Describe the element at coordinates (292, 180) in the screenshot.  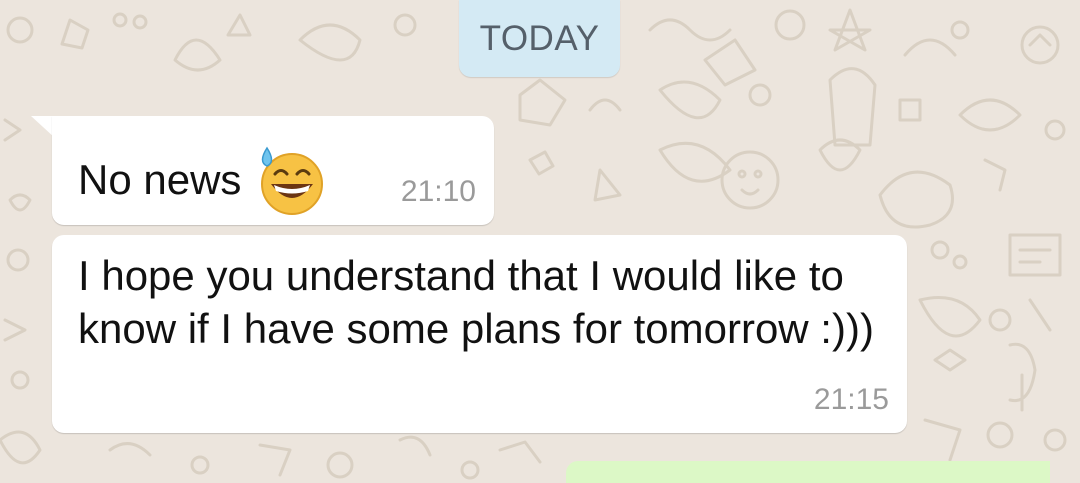
I see `grinning-face-with-sweat-emoji-icon` at that location.